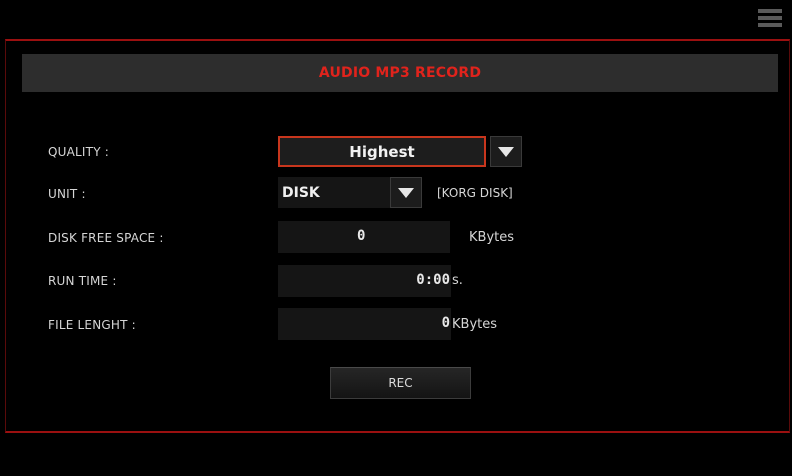 This screenshot has width=792, height=476. What do you see at coordinates (92, 325) in the screenshot?
I see `file-length-label: FILE LENGHT :` at bounding box center [92, 325].